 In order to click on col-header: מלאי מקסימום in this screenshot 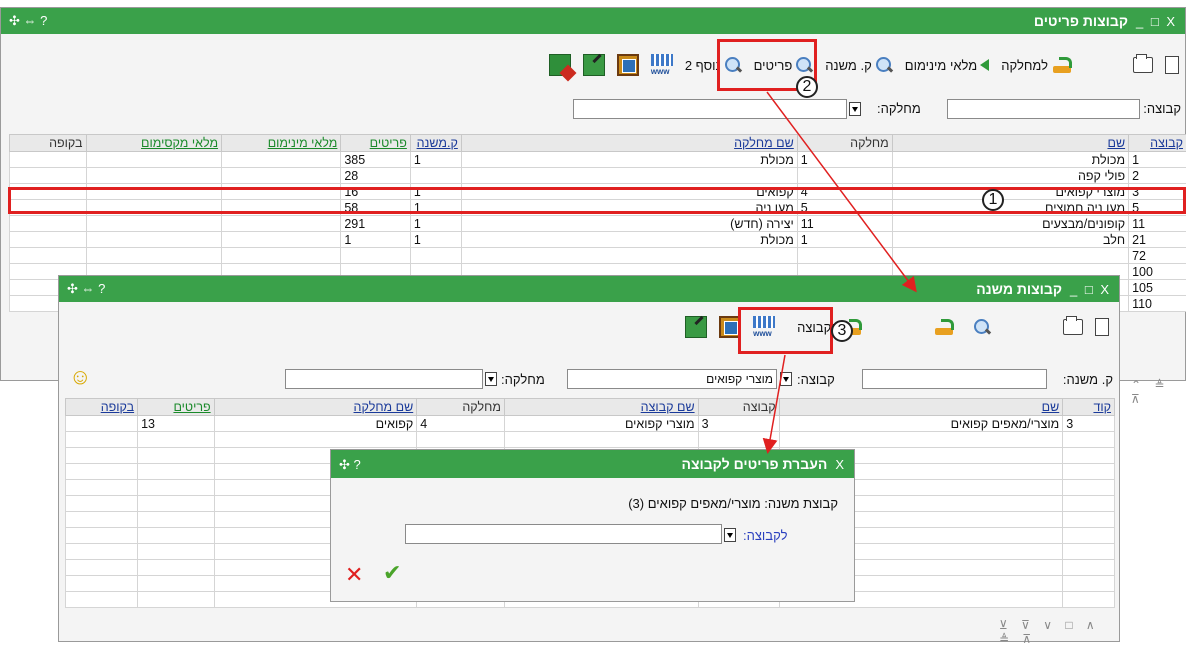, I will do `click(154, 143)`.